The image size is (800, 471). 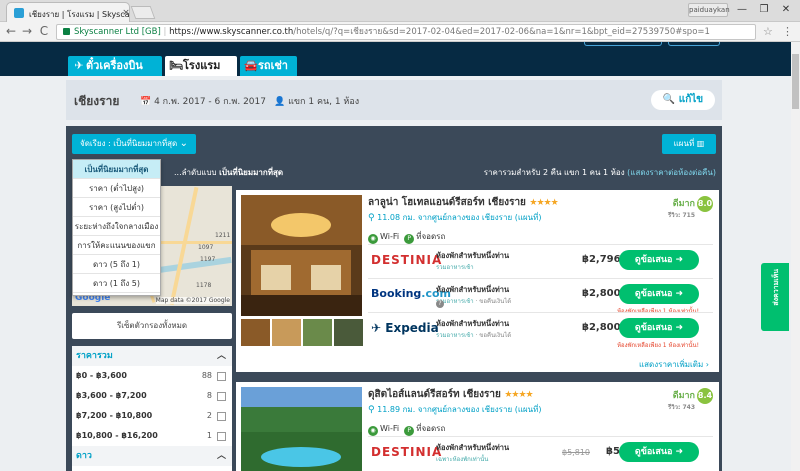 I want to click on scrollbar-thumb, so click(x=795, y=81).